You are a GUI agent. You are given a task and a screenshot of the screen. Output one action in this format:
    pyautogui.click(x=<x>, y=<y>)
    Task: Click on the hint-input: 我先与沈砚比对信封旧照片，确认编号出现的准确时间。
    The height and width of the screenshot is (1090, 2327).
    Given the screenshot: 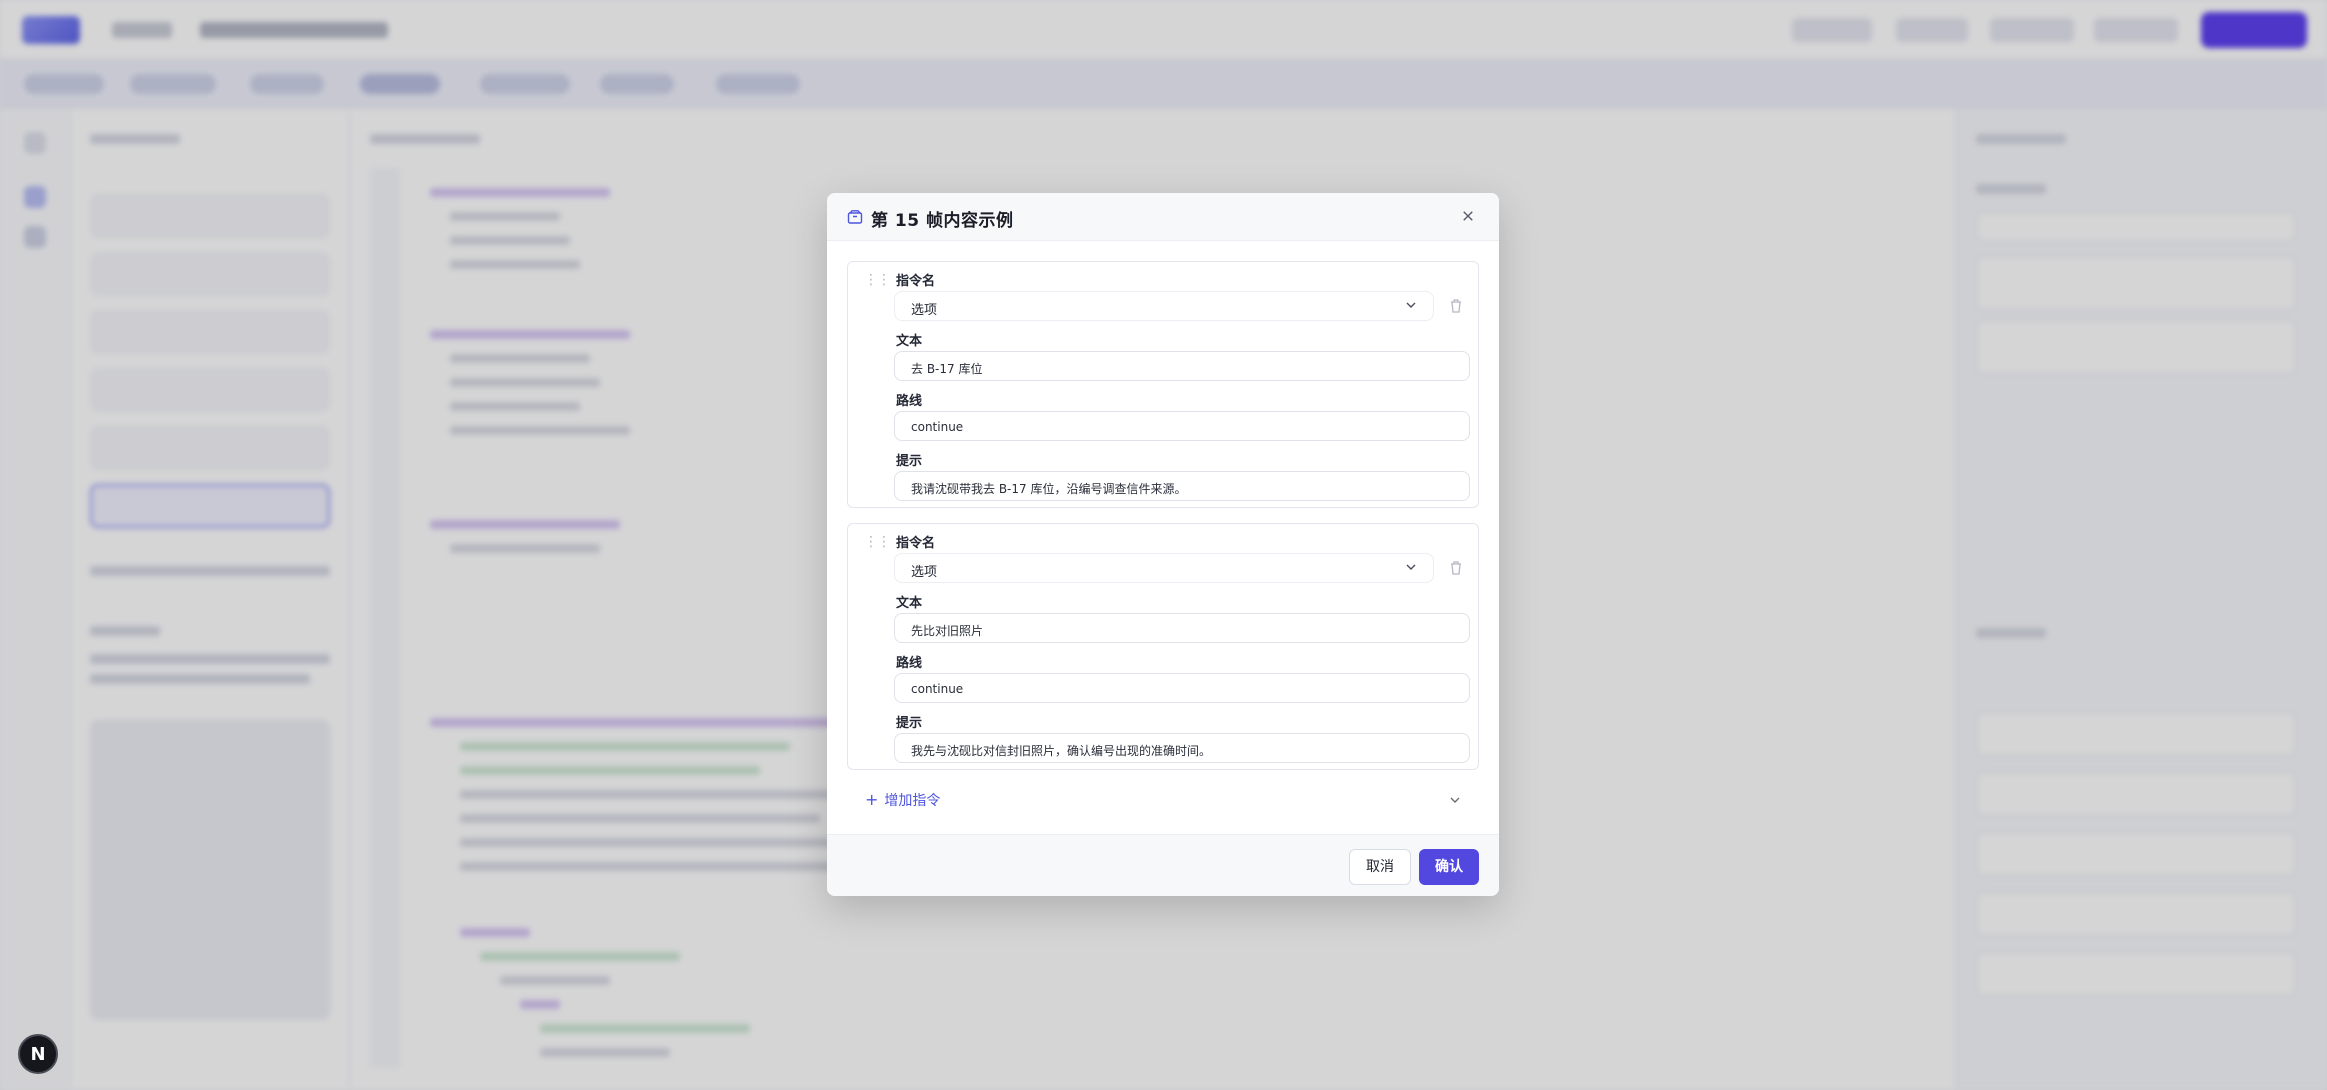 What is the action you would take?
    pyautogui.click(x=1182, y=748)
    